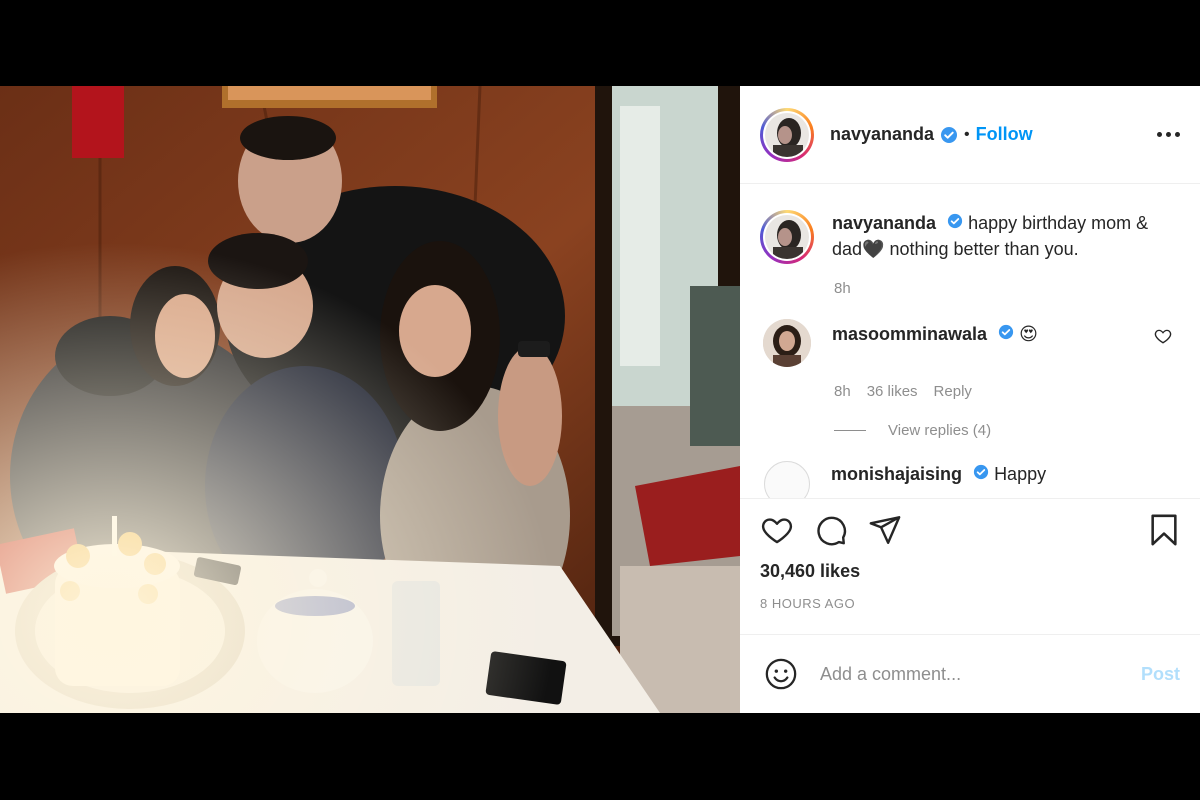 This screenshot has width=1200, height=800. Describe the element at coordinates (980, 674) in the screenshot. I see `comment-input` at that location.